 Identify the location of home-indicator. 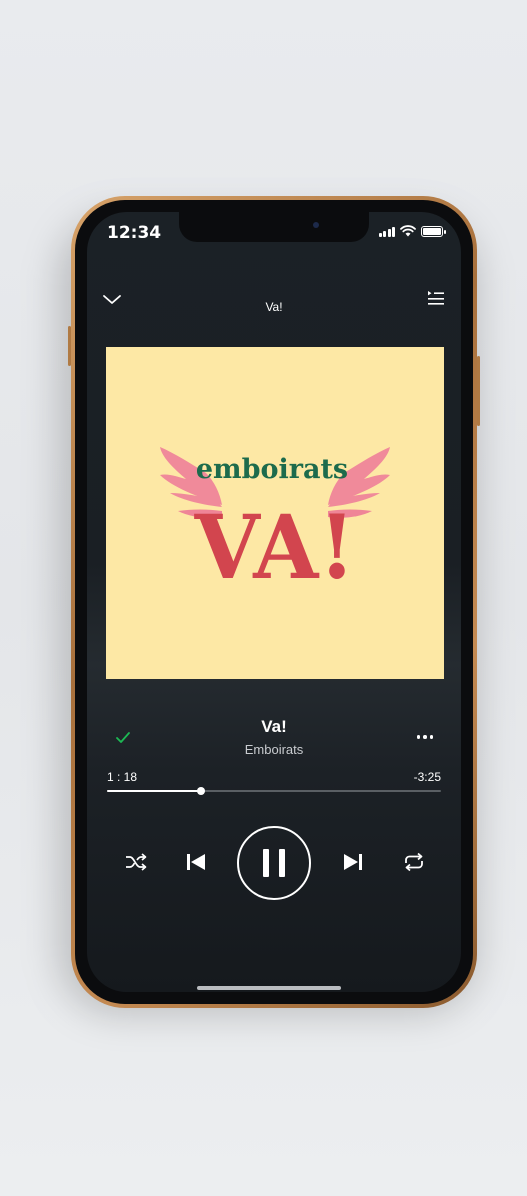
(269, 988).